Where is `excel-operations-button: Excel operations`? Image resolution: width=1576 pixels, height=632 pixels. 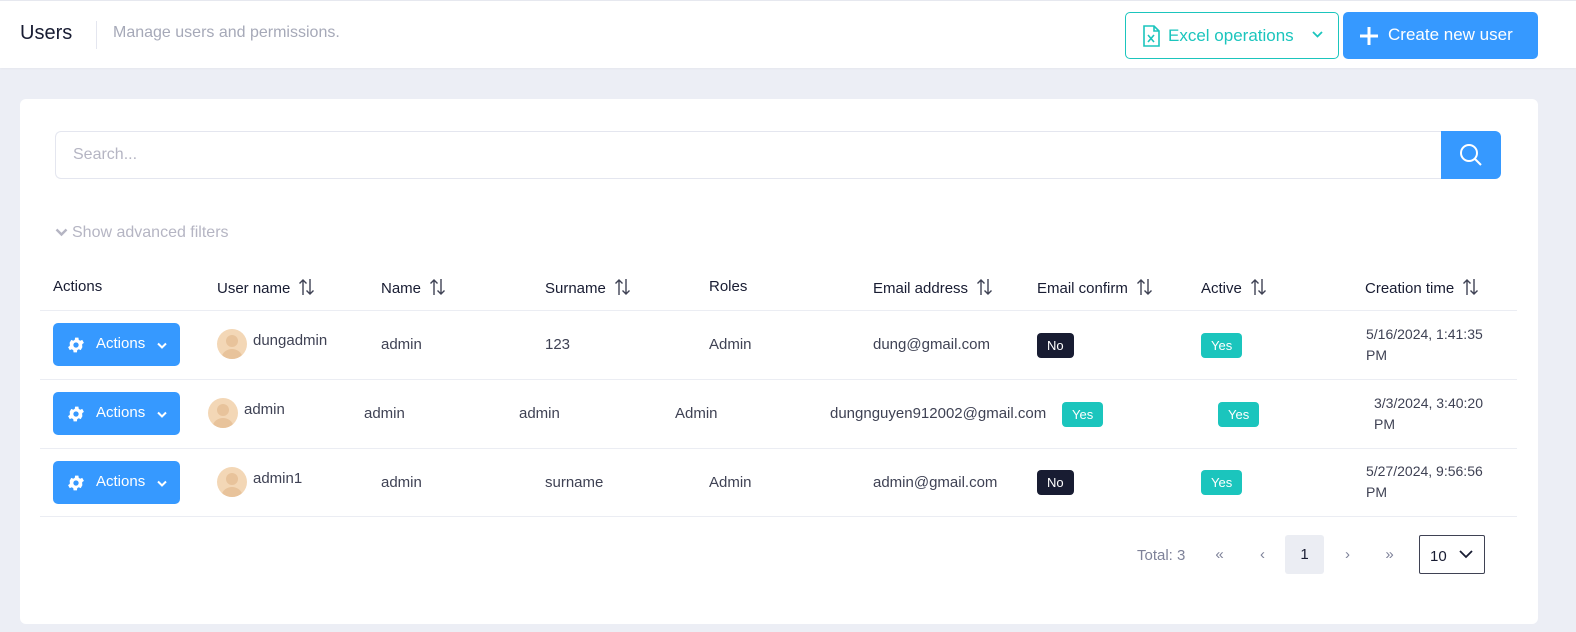
excel-operations-button: Excel operations is located at coordinates (1232, 35).